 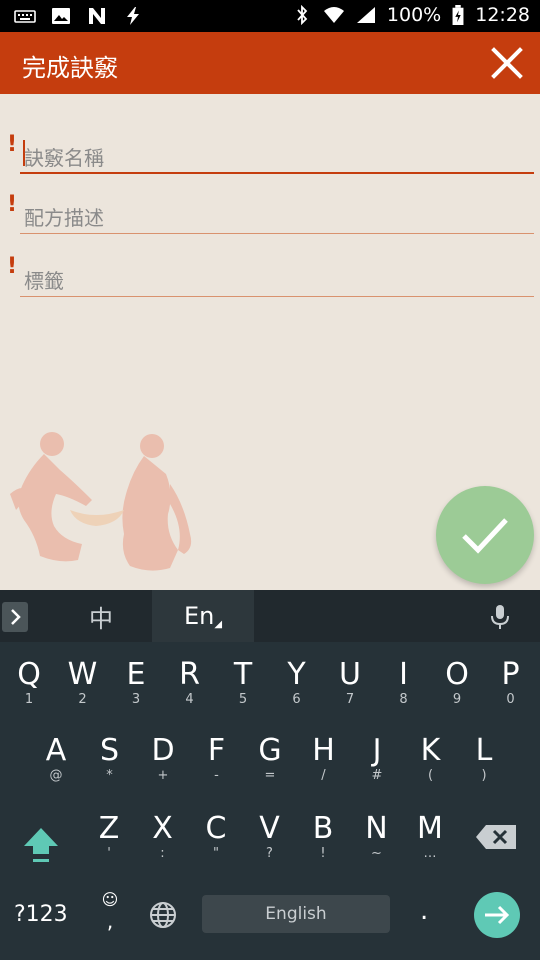 I want to click on key-secondary: ', so click(x=109, y=853).